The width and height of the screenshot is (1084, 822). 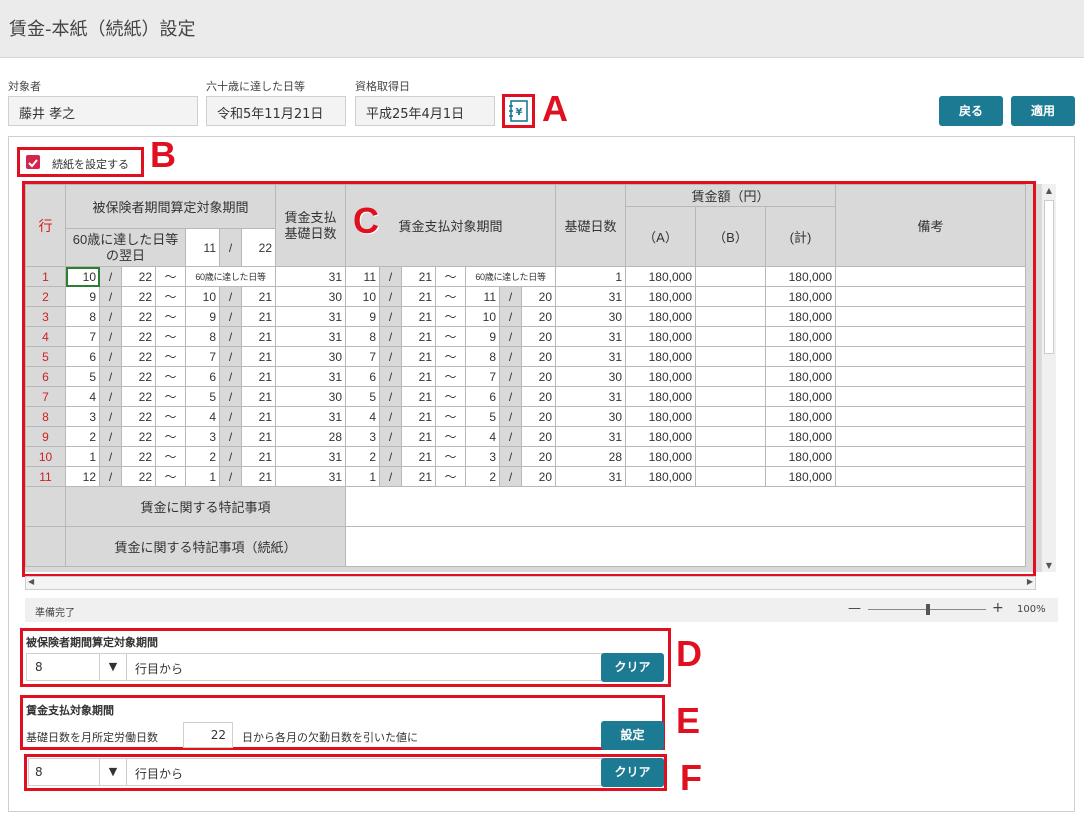 I want to click on section-d-clear-button: クリア, so click(x=632, y=667).